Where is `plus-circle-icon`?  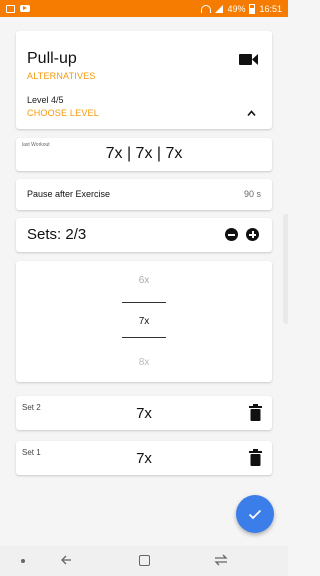 plus-circle-icon is located at coordinates (252, 234).